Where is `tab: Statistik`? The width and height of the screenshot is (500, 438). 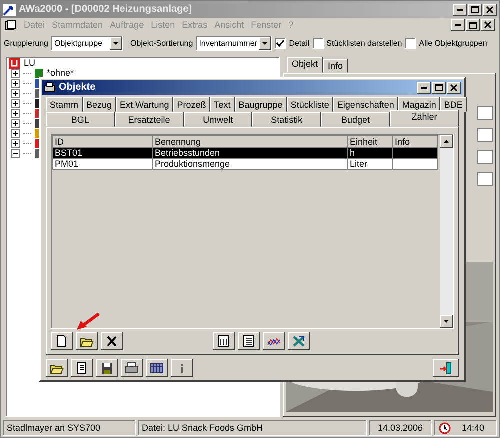 tab: Statistik is located at coordinates (287, 119).